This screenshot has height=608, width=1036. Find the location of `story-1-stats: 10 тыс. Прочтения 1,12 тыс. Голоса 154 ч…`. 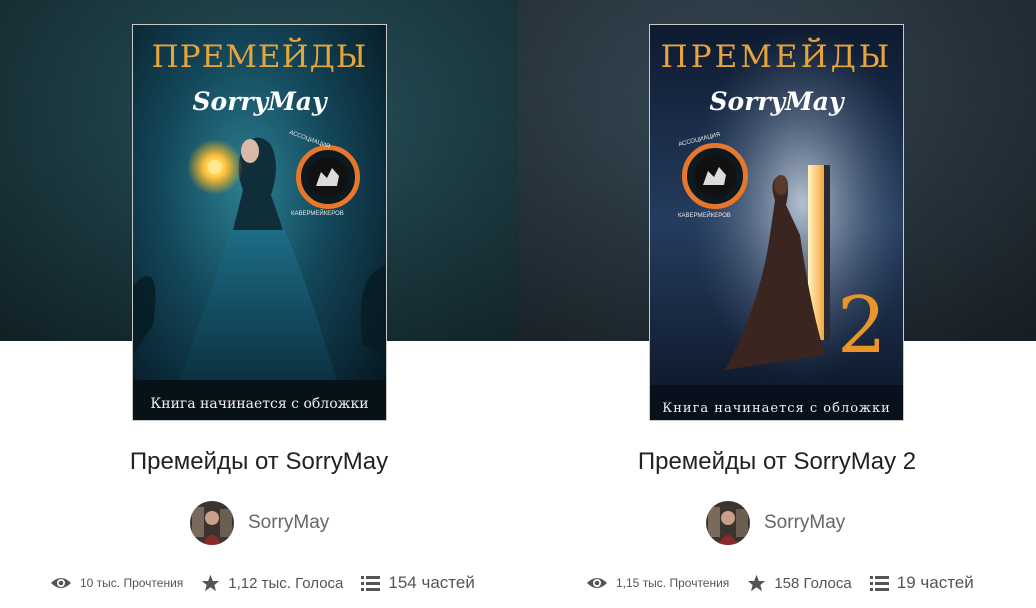

story-1-stats: 10 тыс. Прочтения 1,12 тыс. Голоса 154 ч… is located at coordinates (271, 583).